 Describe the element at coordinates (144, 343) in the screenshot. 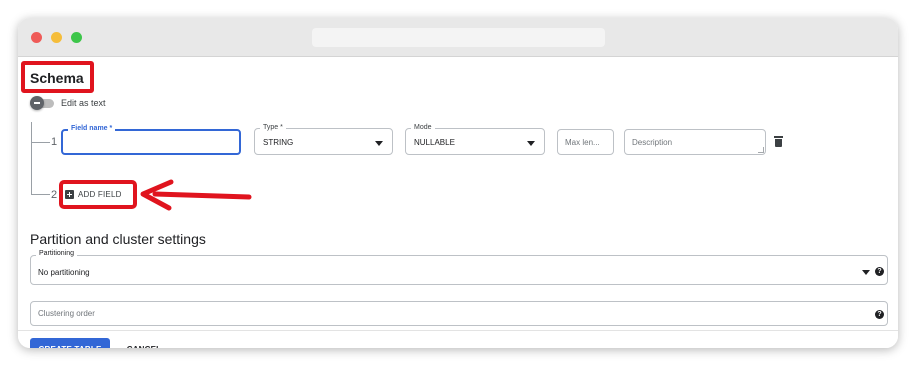

I see `cancel-button: CANCEL` at that location.